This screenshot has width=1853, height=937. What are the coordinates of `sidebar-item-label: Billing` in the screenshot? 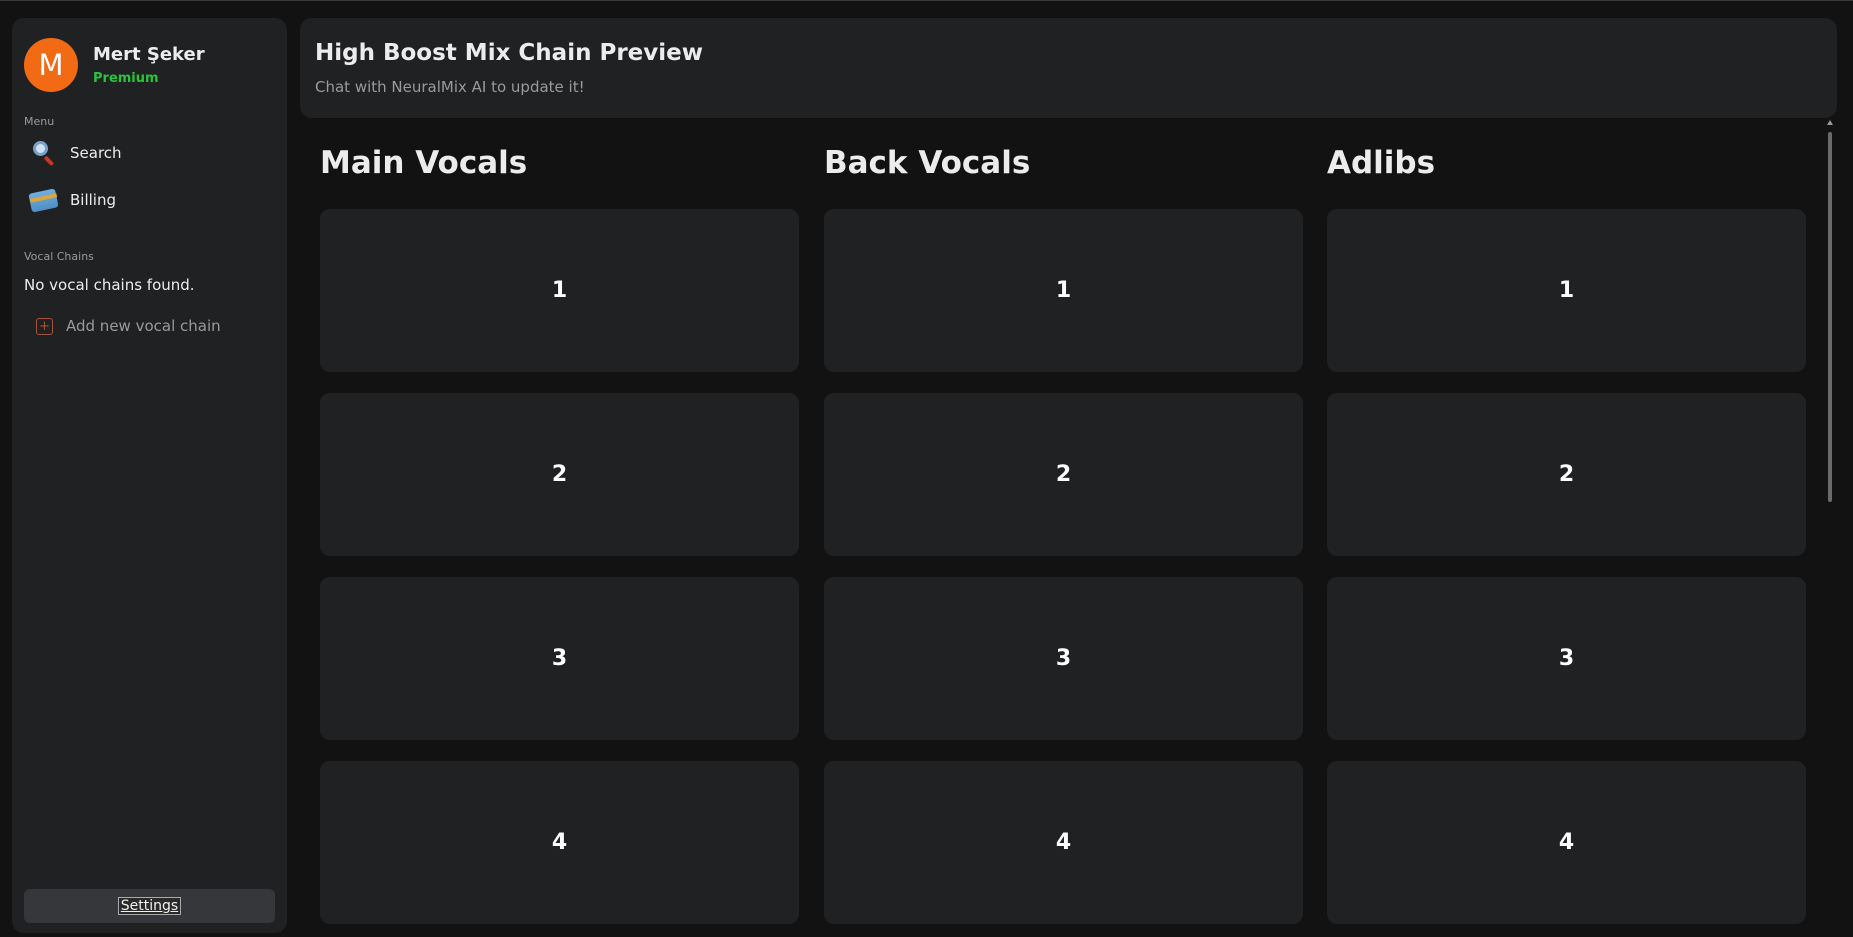 It's located at (93, 200).